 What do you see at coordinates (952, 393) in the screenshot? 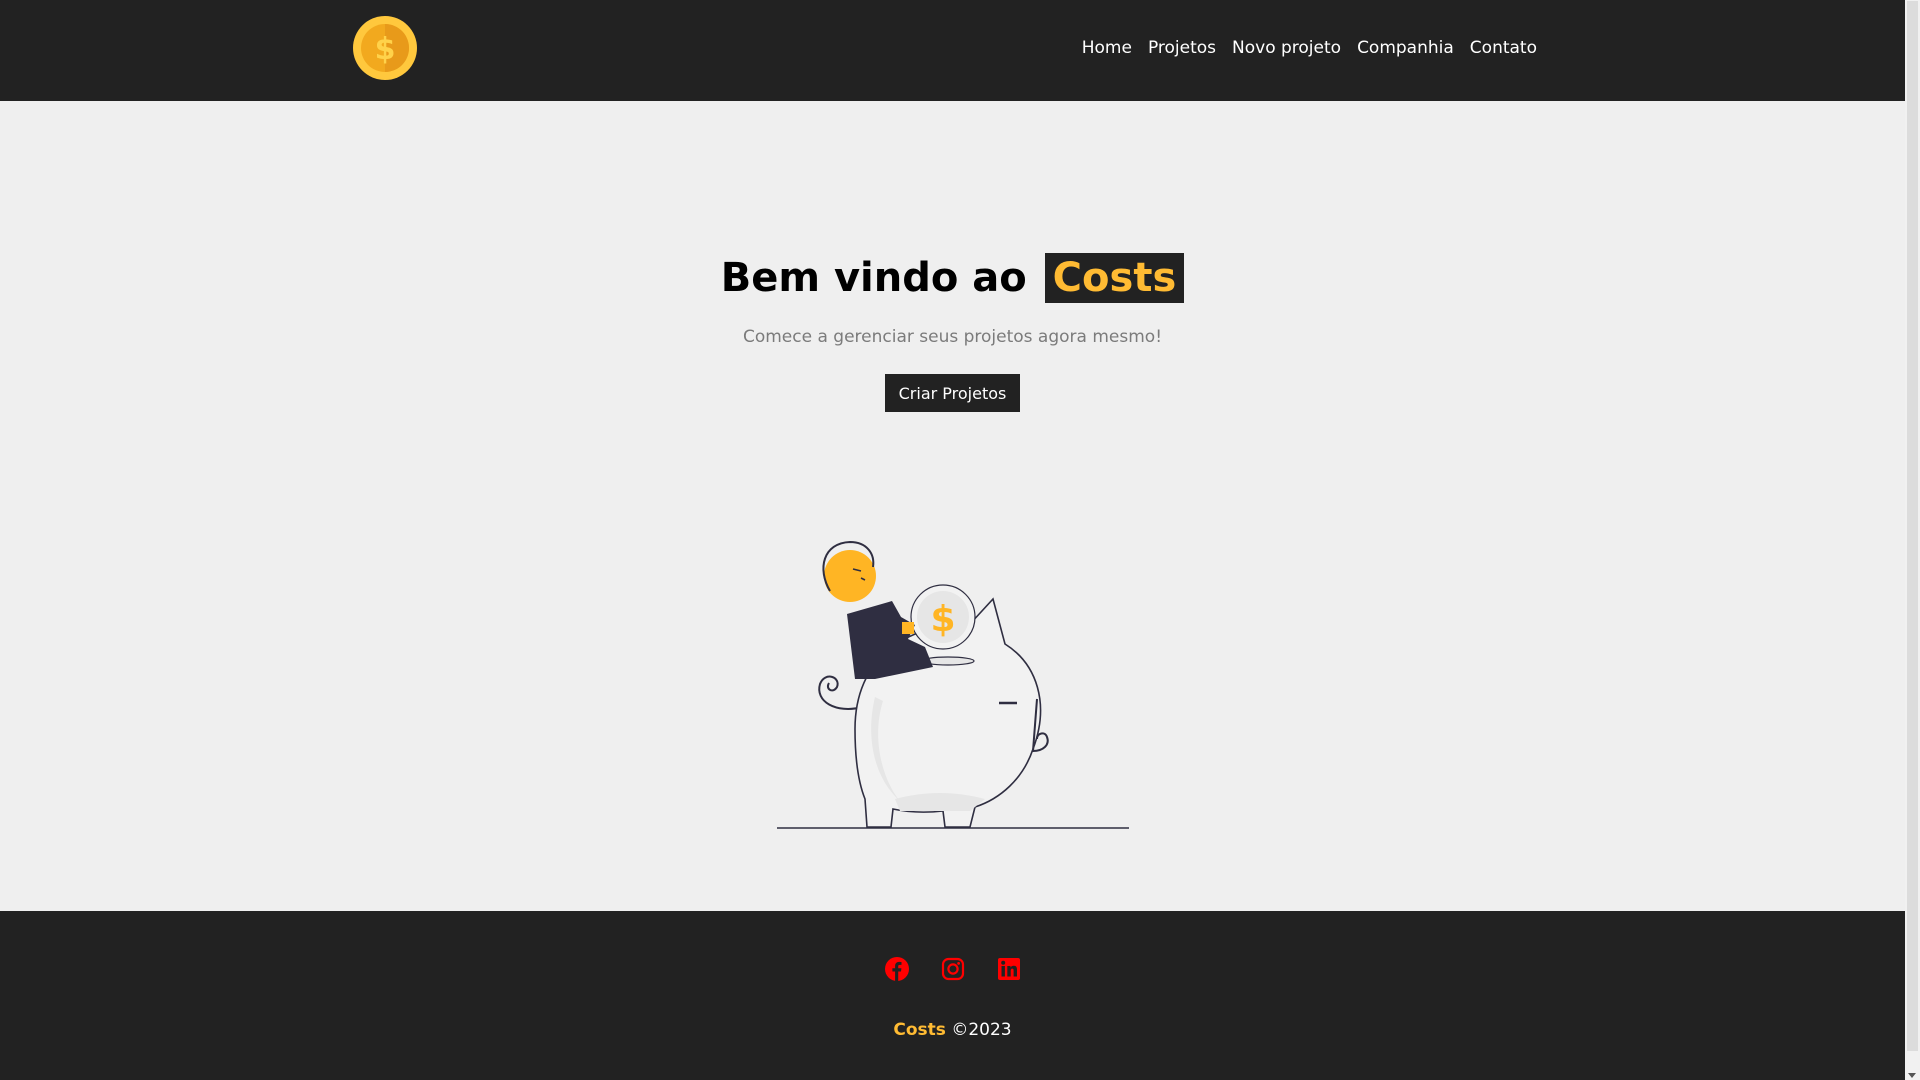
I see `criar-projetos-button: Criar Projetos` at bounding box center [952, 393].